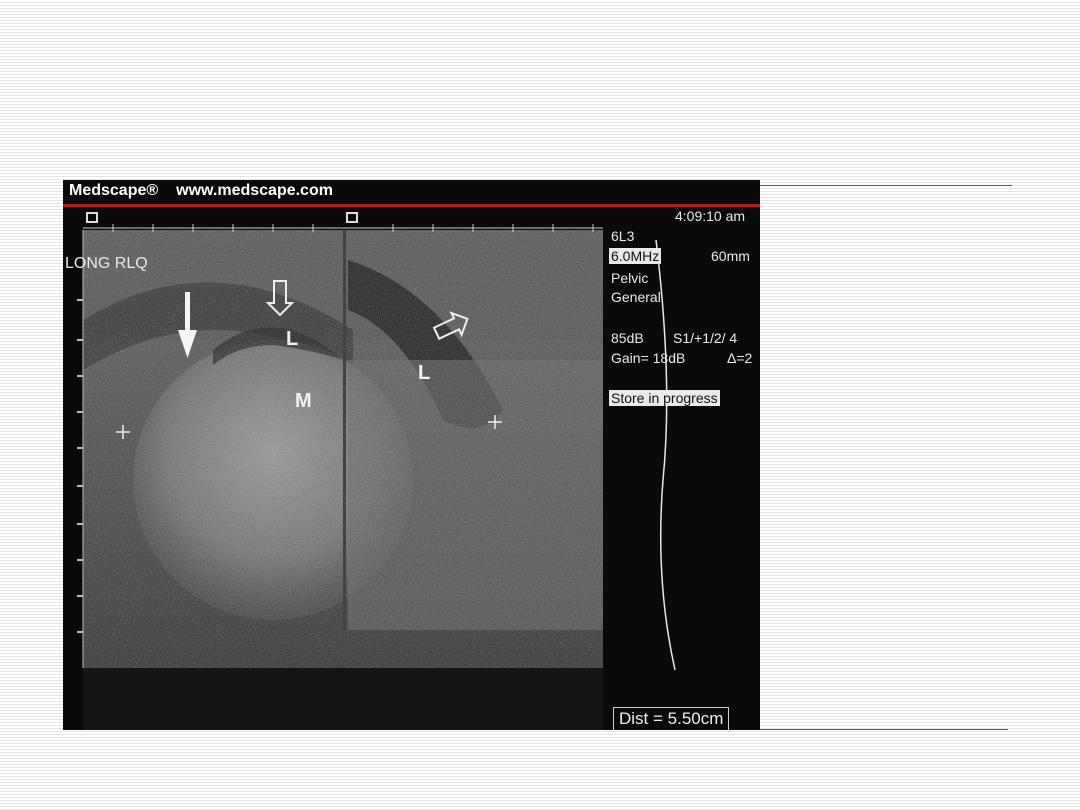 Image resolution: width=1080 pixels, height=810 pixels. Describe the element at coordinates (671, 718) in the screenshot. I see `distance-readout: Dist = 5.50cm` at that location.